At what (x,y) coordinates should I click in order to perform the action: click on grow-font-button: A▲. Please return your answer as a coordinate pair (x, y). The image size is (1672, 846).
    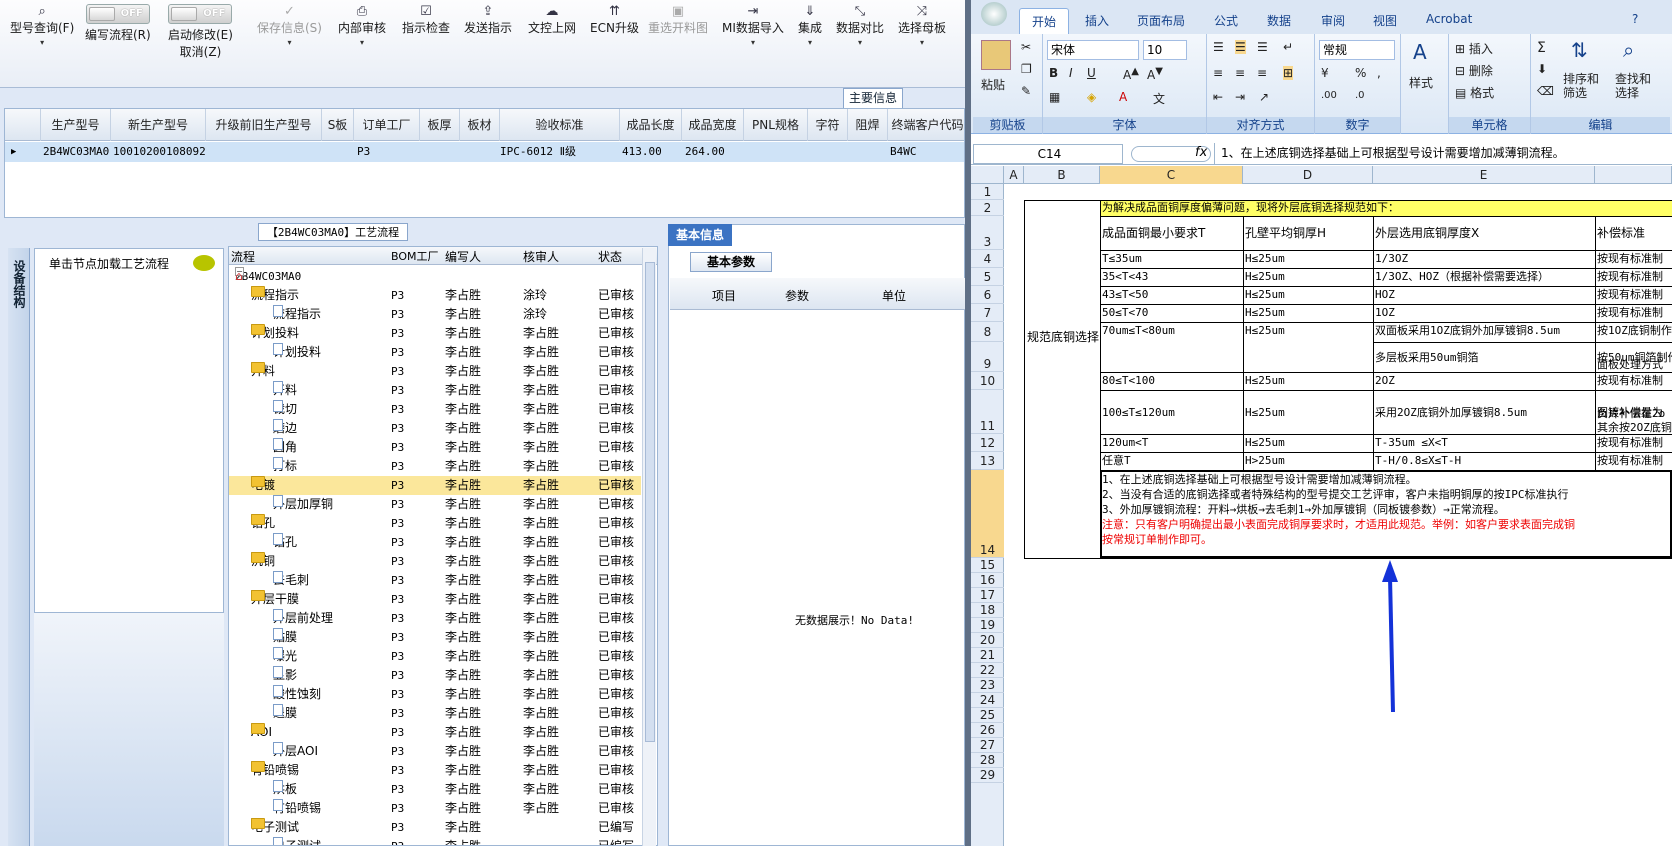
    Looking at the image, I should click on (1131, 74).